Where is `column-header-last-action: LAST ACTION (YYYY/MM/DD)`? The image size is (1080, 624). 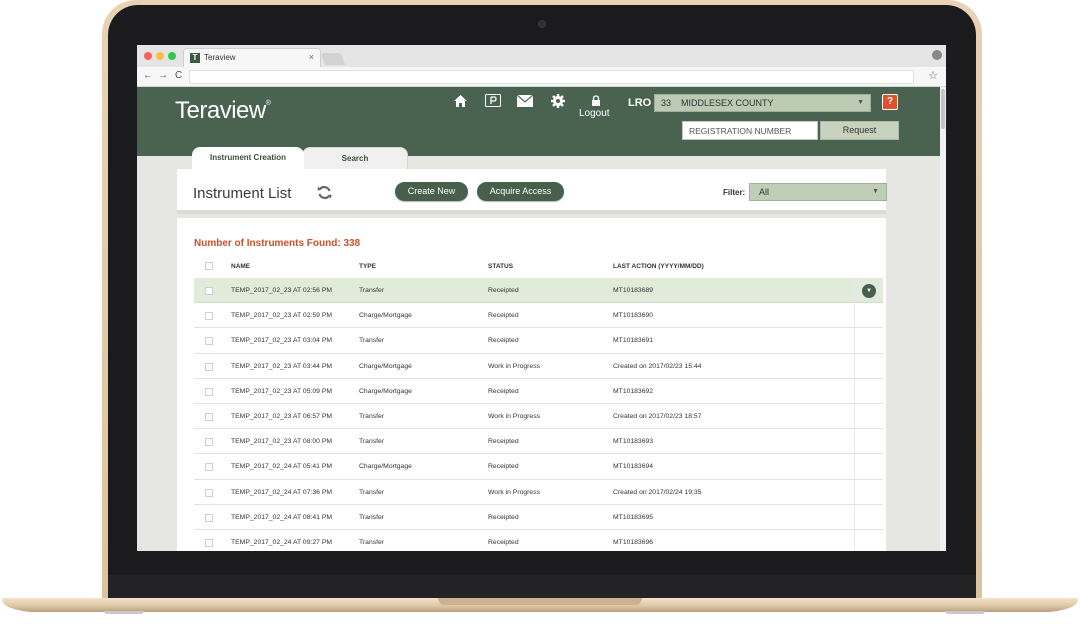
column-header-last-action: LAST ACTION (YYYY/MM/DD) is located at coordinates (658, 266).